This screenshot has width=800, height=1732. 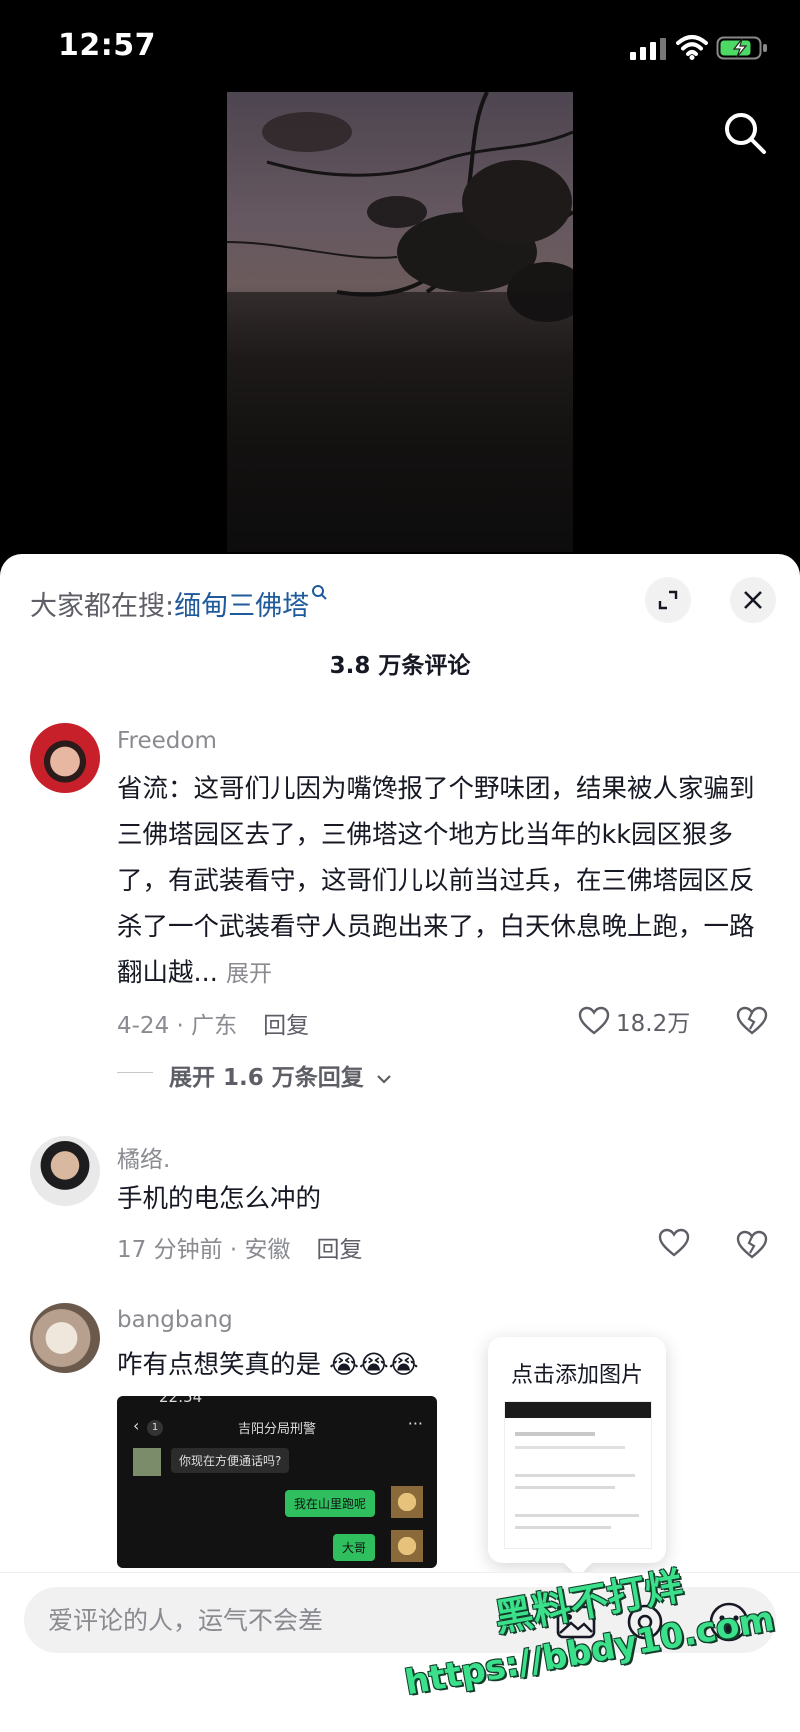 What do you see at coordinates (400, 666) in the screenshot?
I see `comment-count: 3.8 万条评论` at bounding box center [400, 666].